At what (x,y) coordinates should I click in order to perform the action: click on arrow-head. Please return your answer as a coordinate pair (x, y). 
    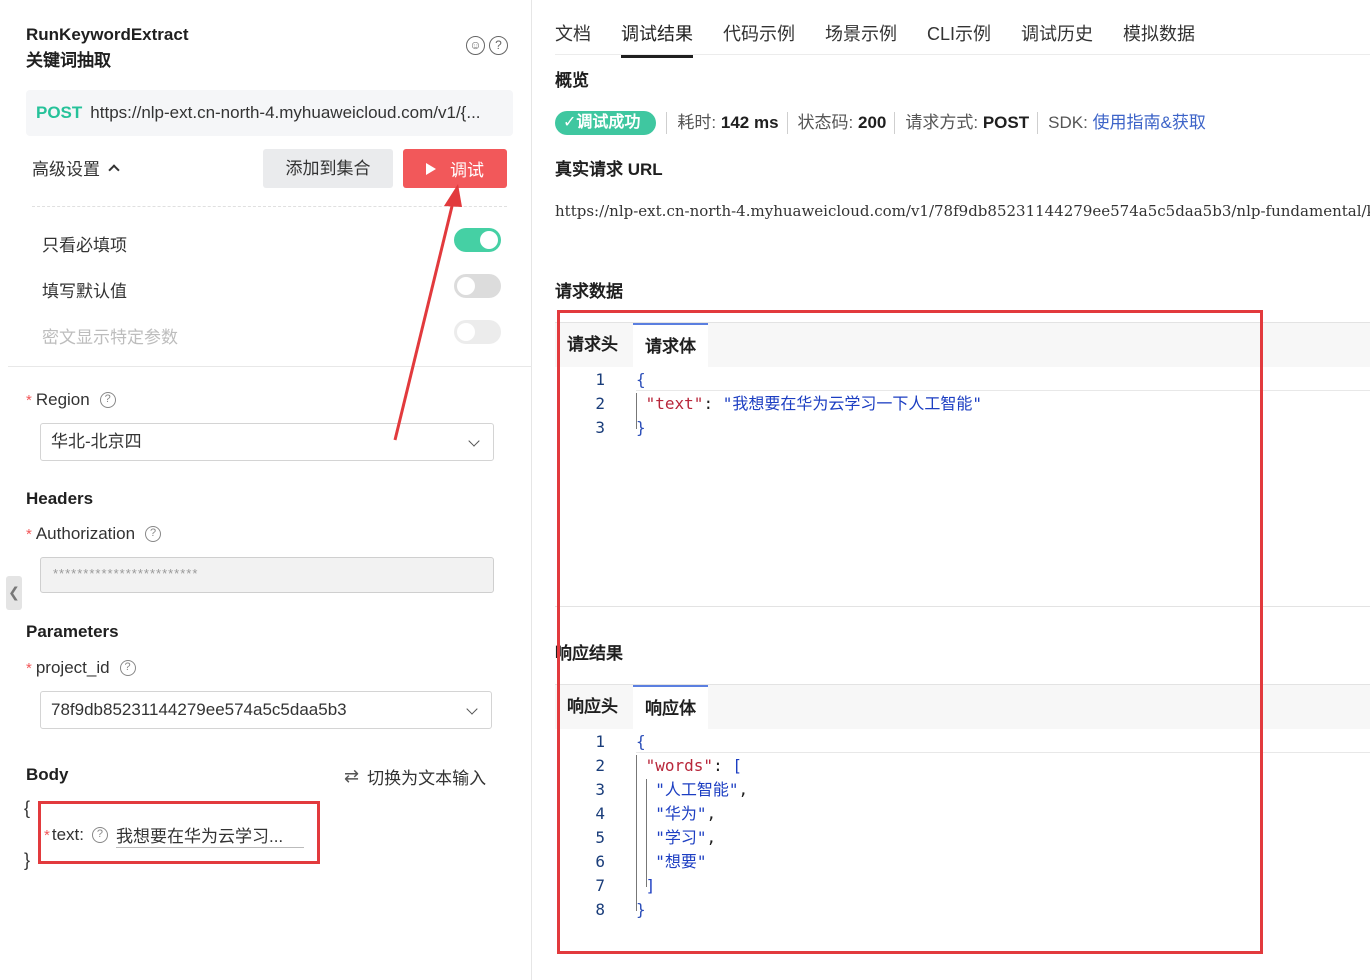
    Looking at the image, I should click on (453, 195).